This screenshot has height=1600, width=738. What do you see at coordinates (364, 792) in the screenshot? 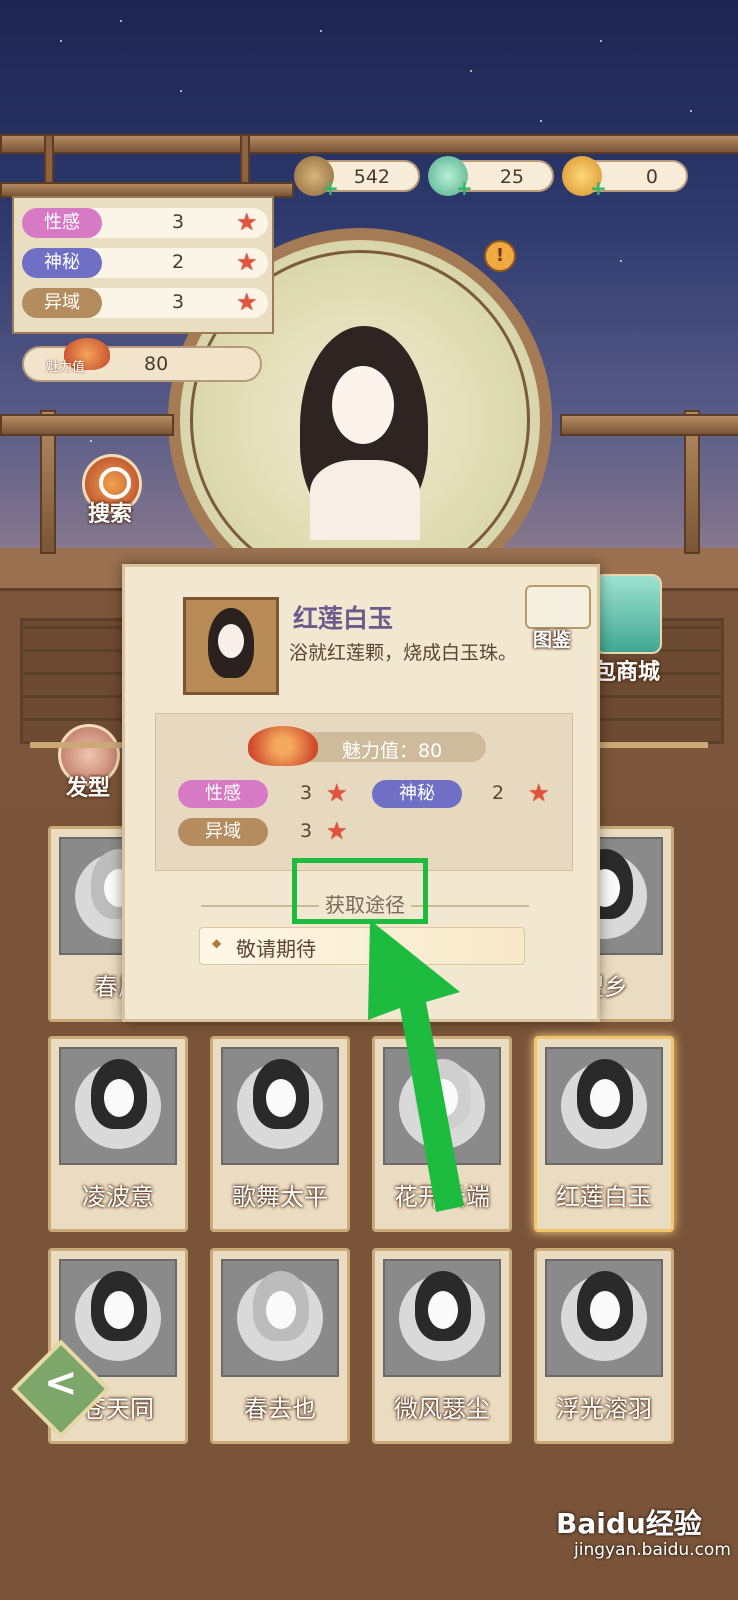
I see `attribute-box: 魅力值：80 性感 3 ★ 神秘 2 ★ 异域 3 ★` at bounding box center [364, 792].